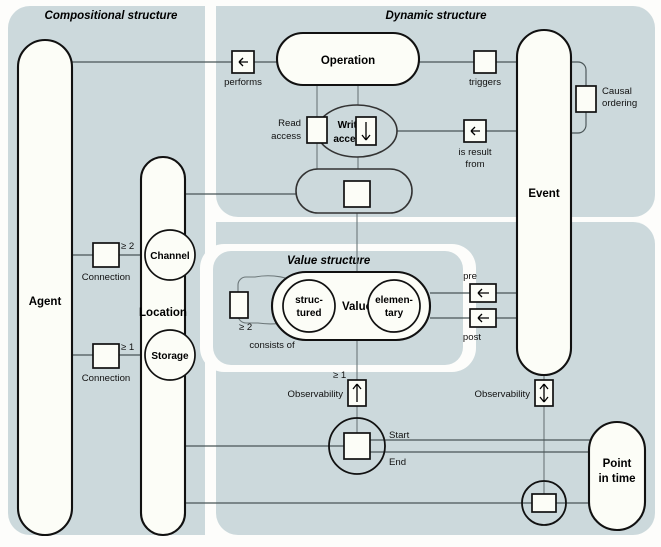  Describe the element at coordinates (289, 123) in the screenshot. I see `relationship-read-access-label-line1: Read` at that location.